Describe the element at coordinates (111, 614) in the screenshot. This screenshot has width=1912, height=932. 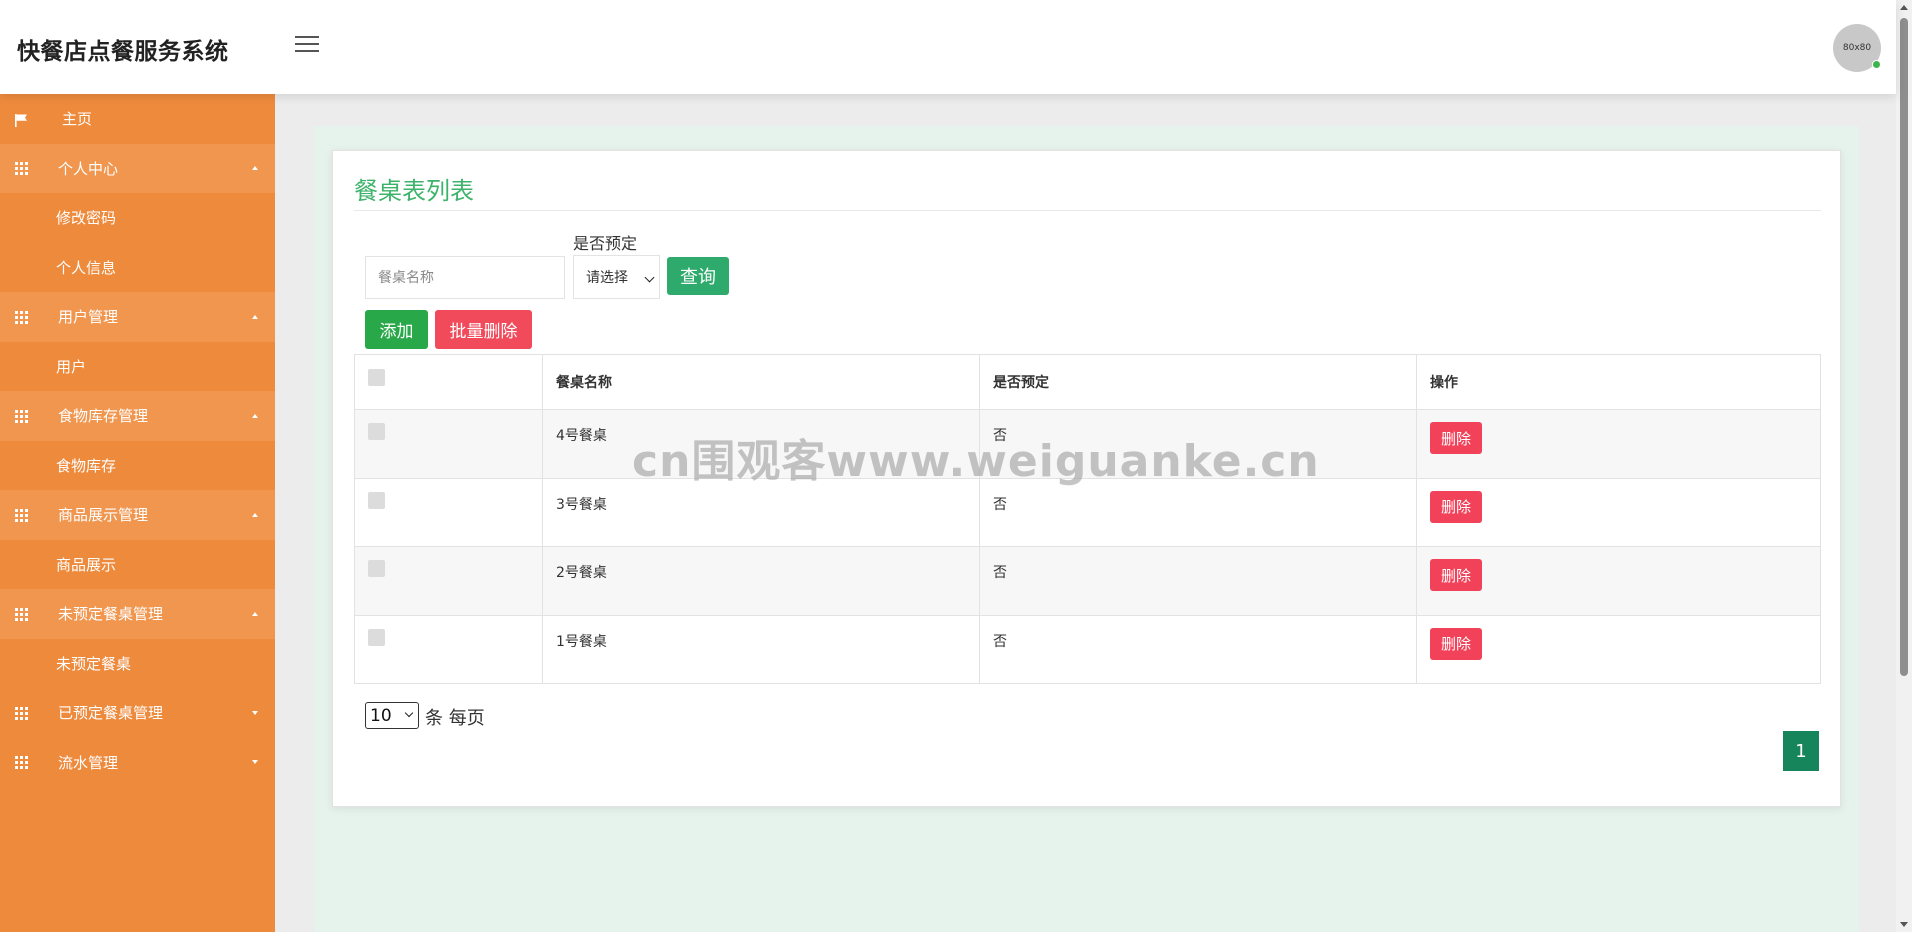
I see `sidebar-item-label: 未预定餐桌管理` at that location.